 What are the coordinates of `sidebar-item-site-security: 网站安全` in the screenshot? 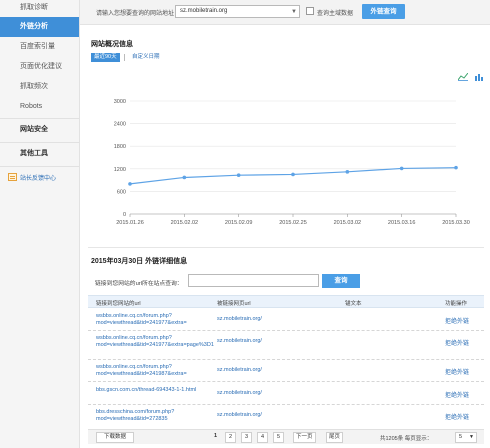 It's located at (39, 130).